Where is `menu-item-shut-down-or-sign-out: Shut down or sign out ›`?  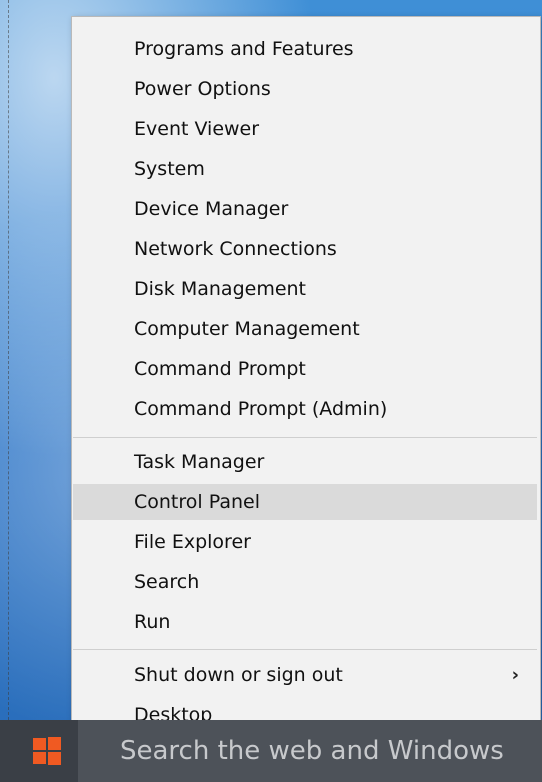 menu-item-shut-down-or-sign-out: Shut down or sign out › is located at coordinates (305, 675).